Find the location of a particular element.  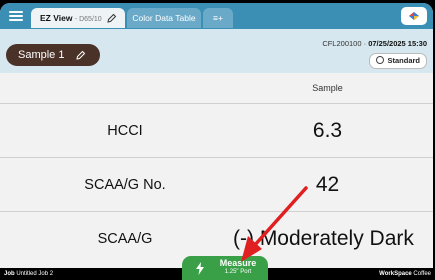

row-label: SCAA/G No. is located at coordinates (125, 185).